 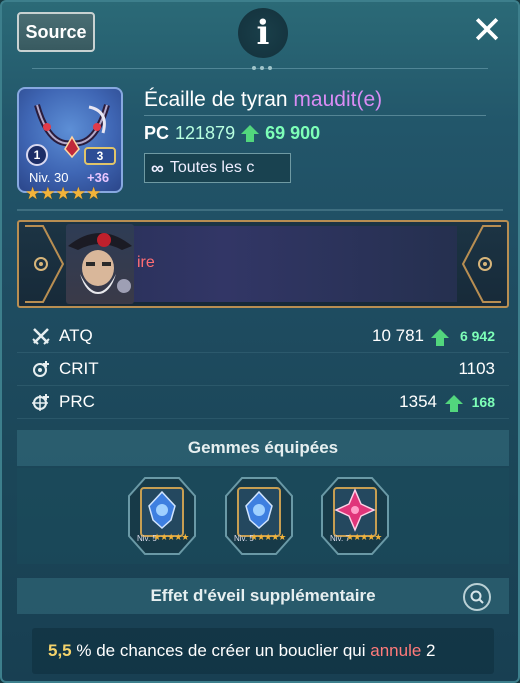 I want to click on stat-increase: 6 942, so click(x=477, y=336).